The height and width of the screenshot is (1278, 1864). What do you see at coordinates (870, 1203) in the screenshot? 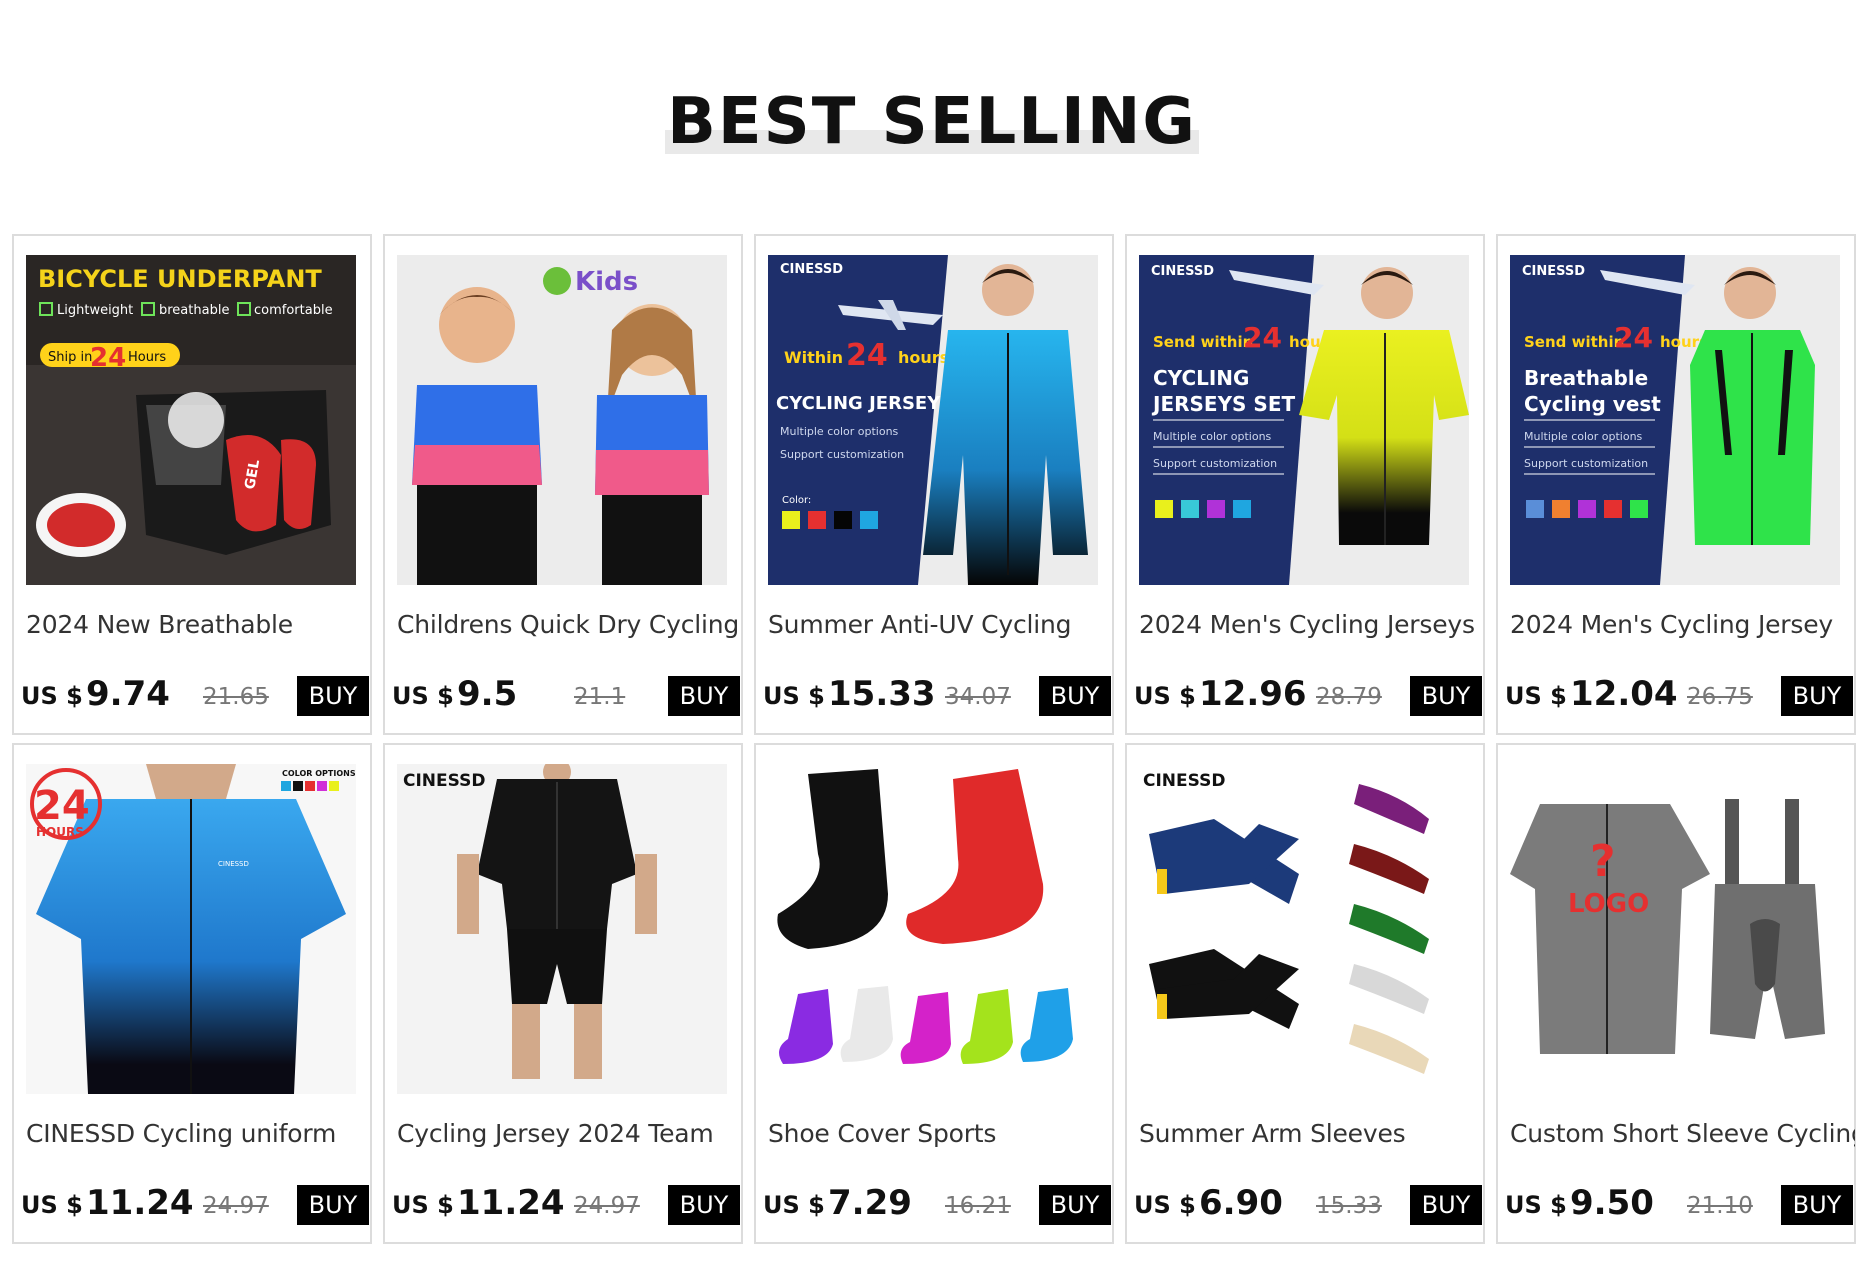
I see `sale-price: 7.29` at bounding box center [870, 1203].